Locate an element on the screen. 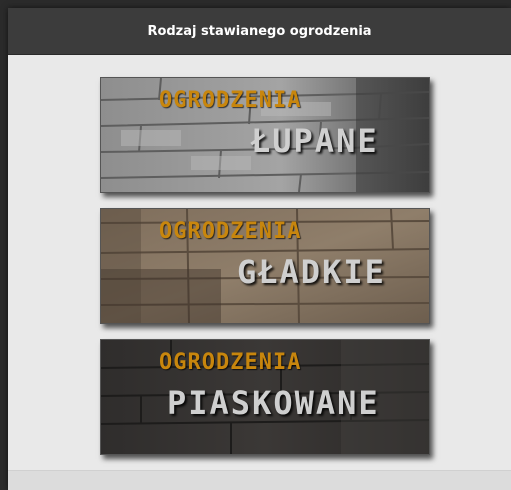 Image resolution: width=511 pixels, height=490 pixels. option-gladkie-line1: OGRODZENIA is located at coordinates (230, 231).